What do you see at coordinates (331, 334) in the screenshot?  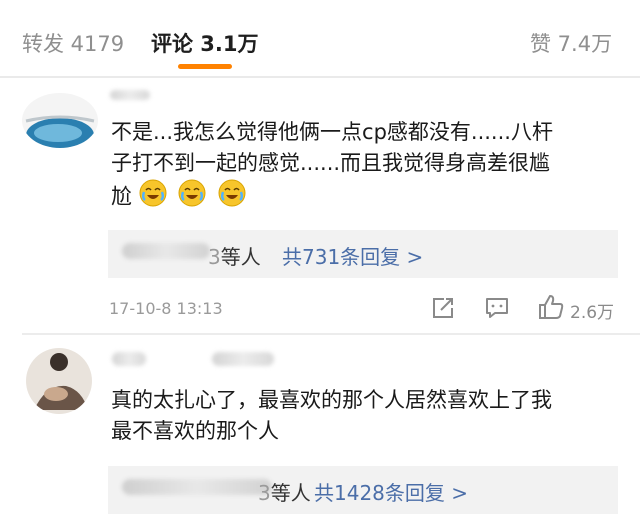 I see `comment-divider` at bounding box center [331, 334].